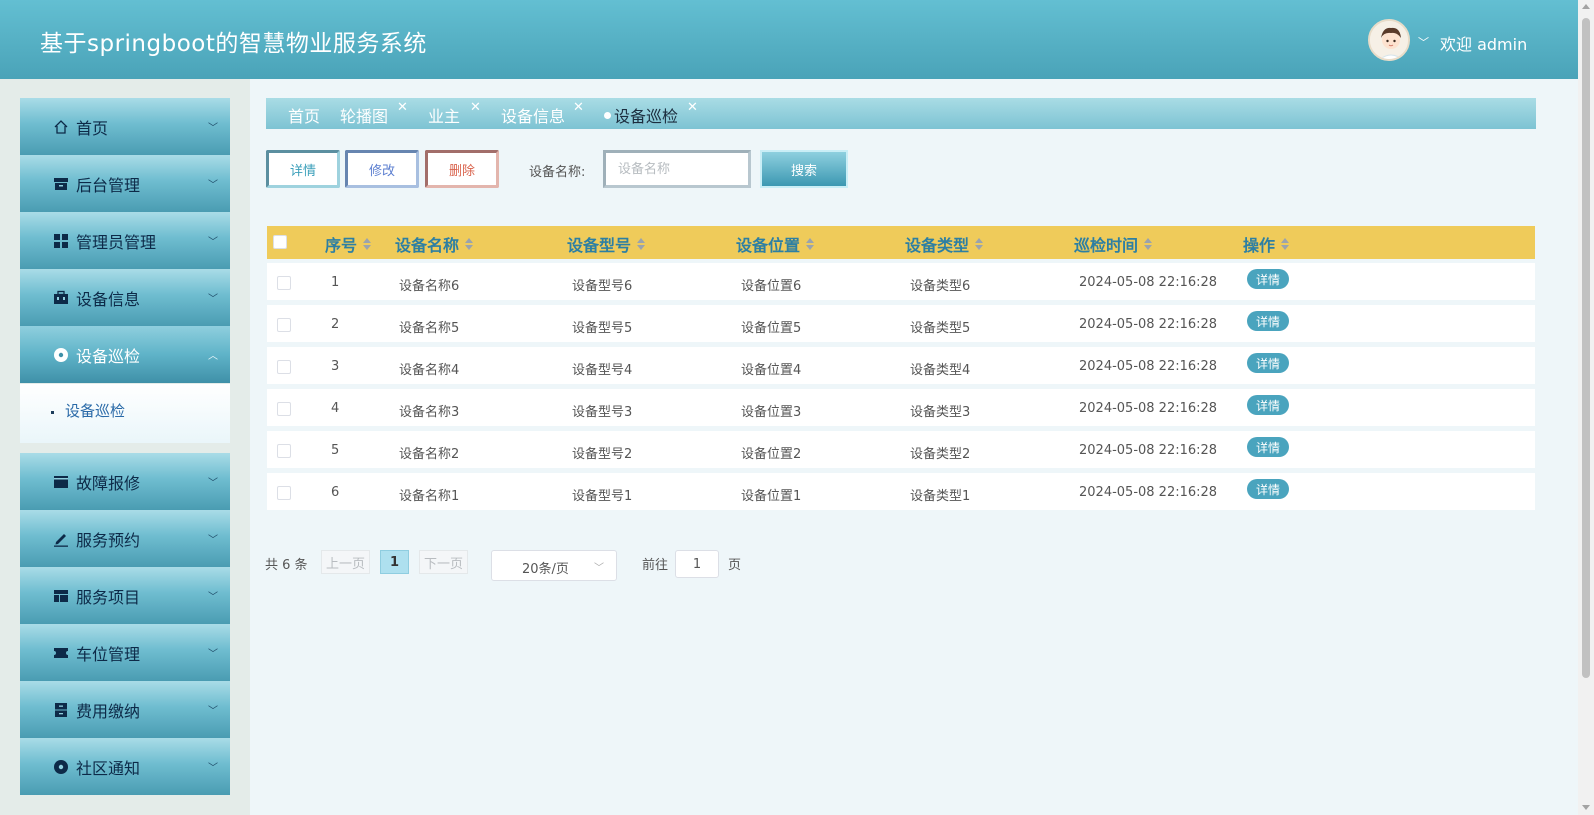 This screenshot has height=815, width=1594. Describe the element at coordinates (286, 565) in the screenshot. I see `pagination-total: 共 6 条` at that location.